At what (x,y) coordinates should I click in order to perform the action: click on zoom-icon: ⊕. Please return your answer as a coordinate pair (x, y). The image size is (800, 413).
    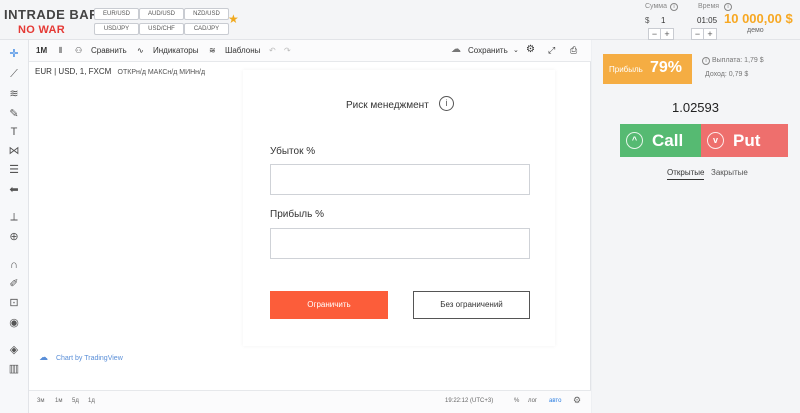
    Looking at the image, I should click on (14, 237).